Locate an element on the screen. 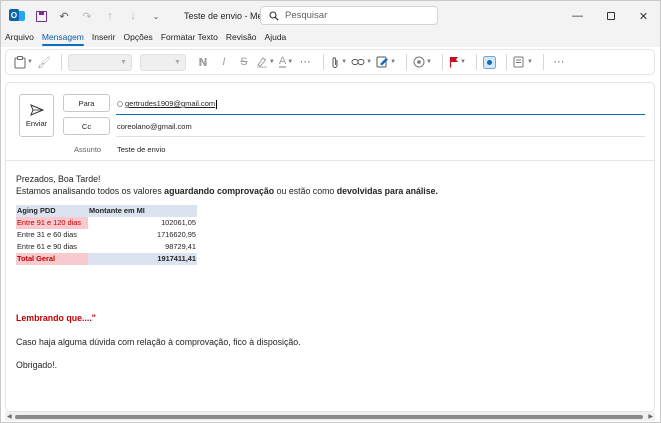  previous-item-button: ↑ is located at coordinates (110, 16).